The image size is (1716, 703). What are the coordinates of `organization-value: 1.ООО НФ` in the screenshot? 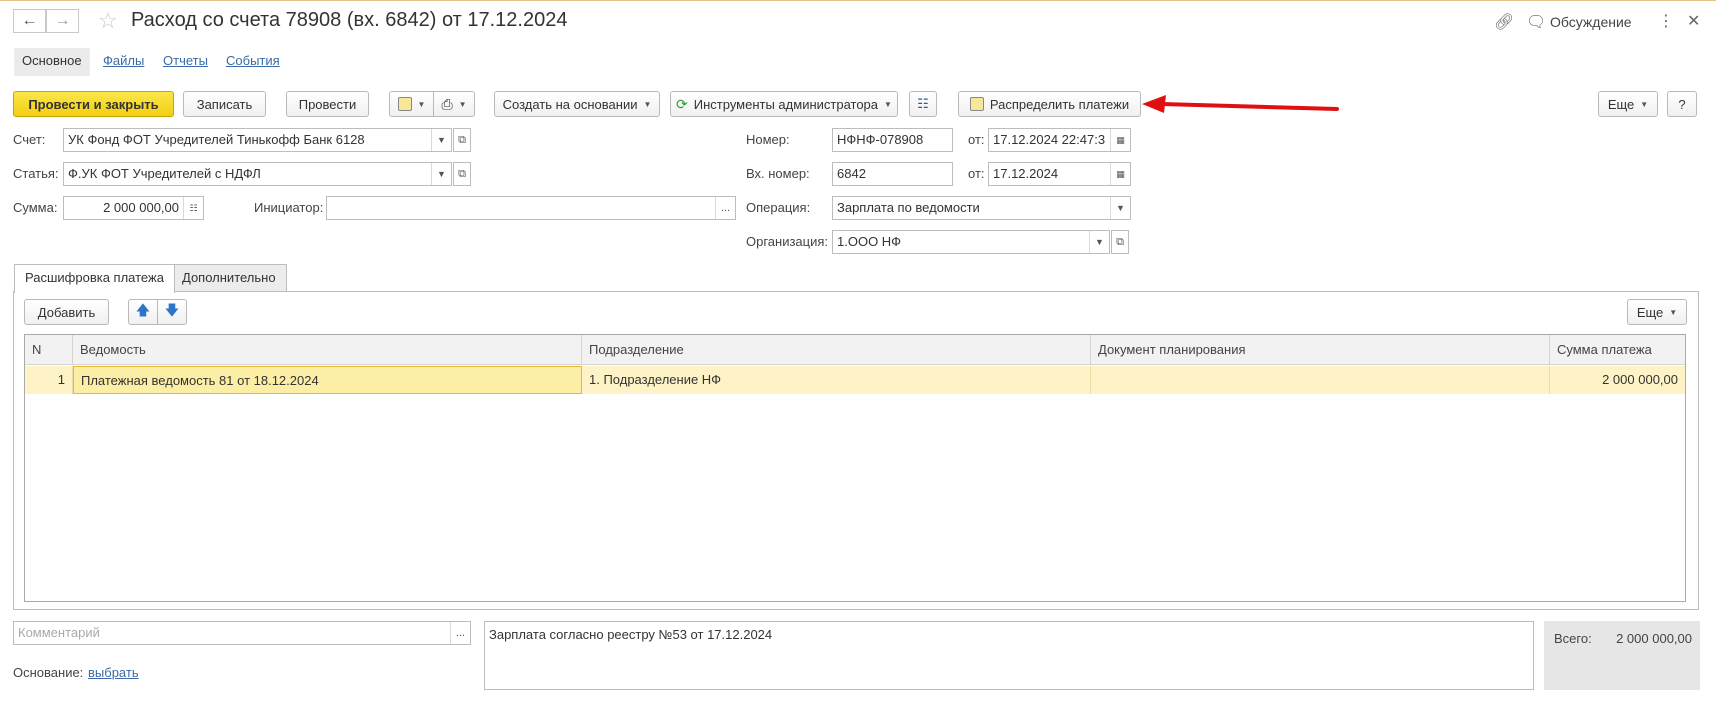 It's located at (869, 241).